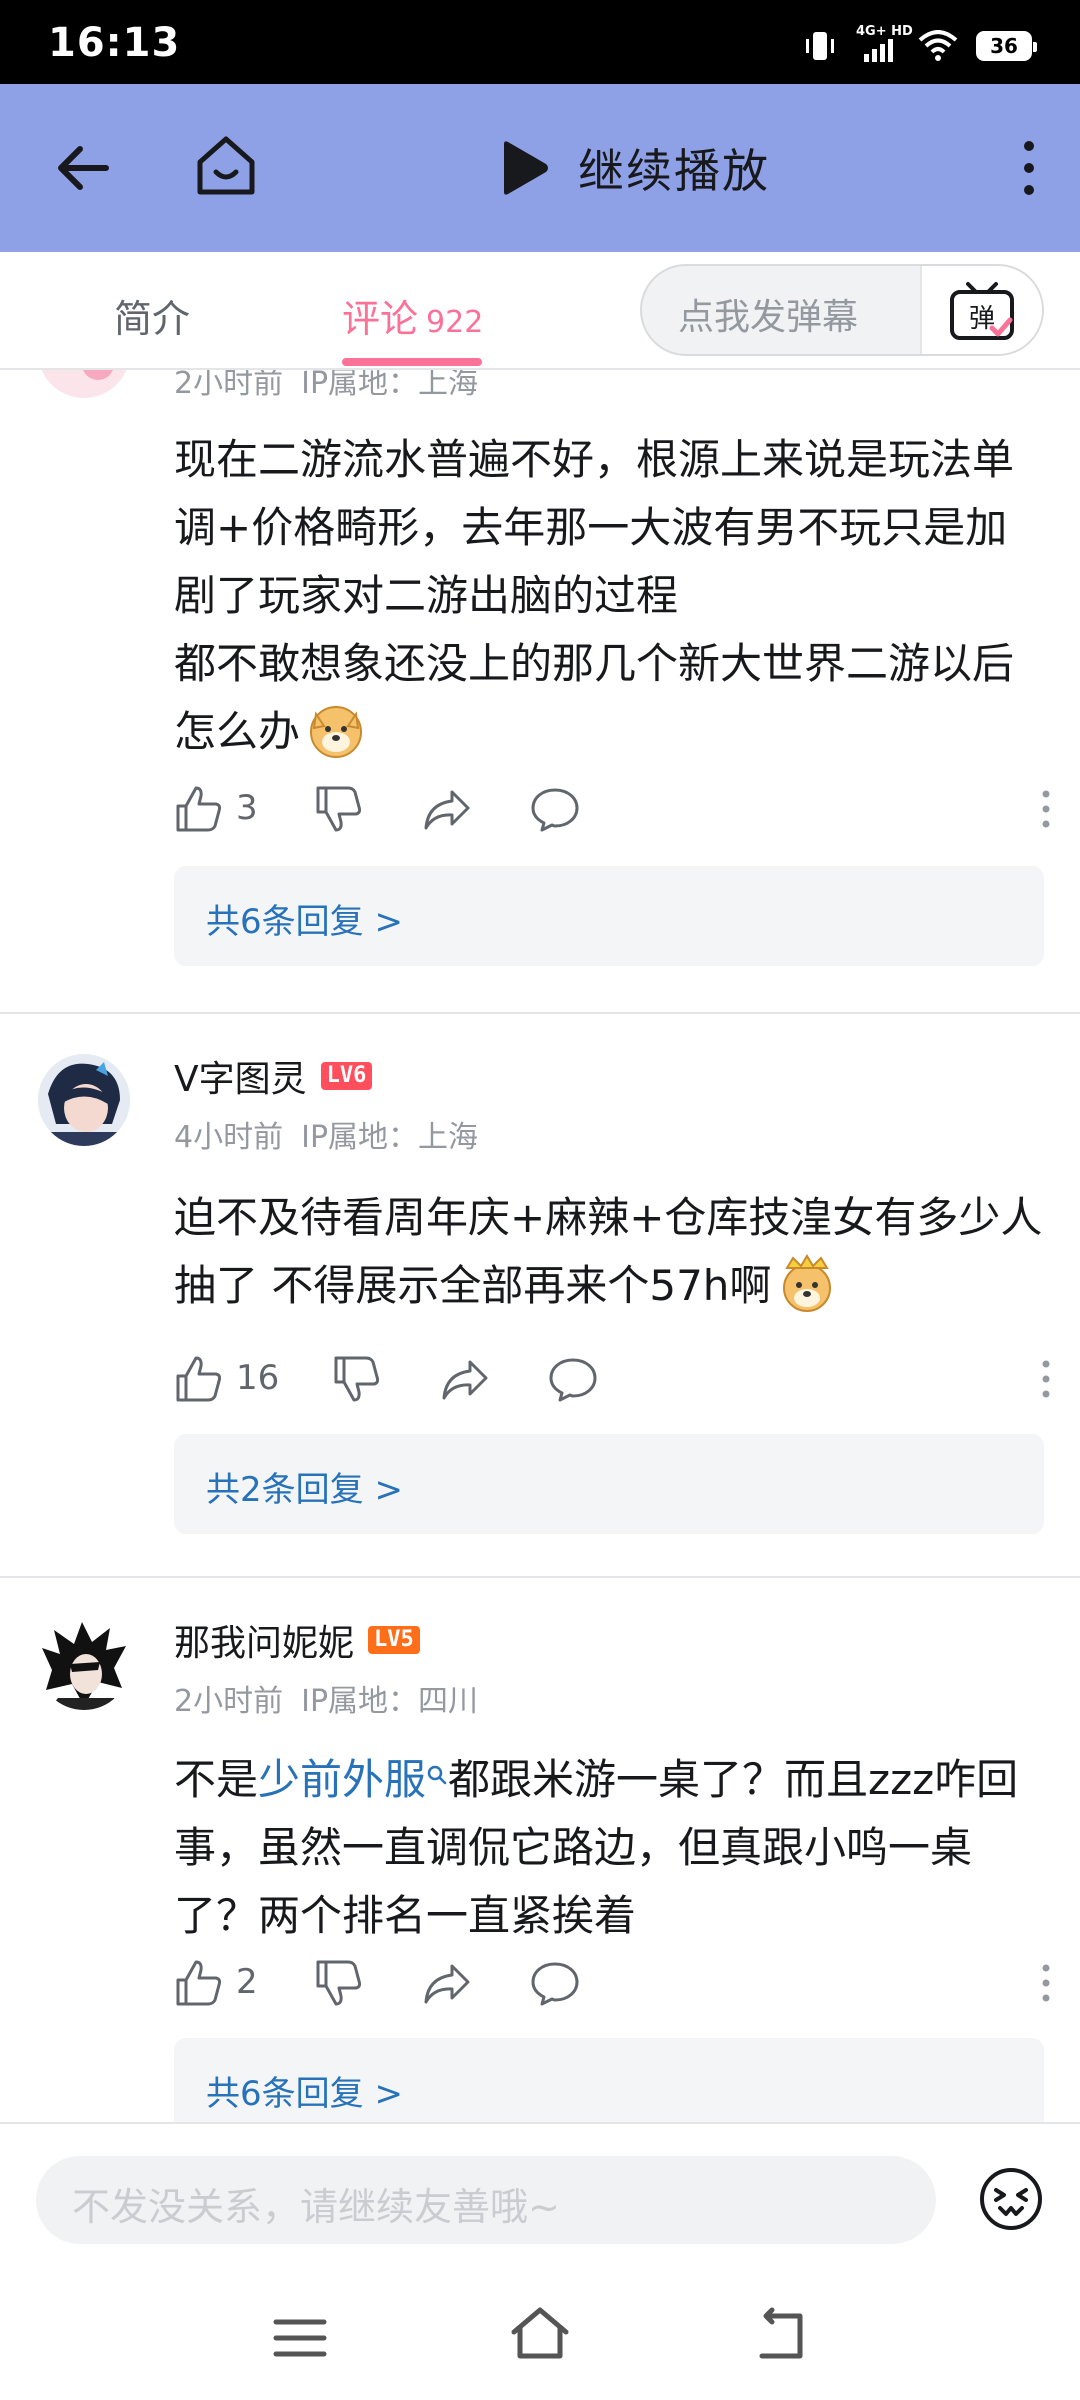  Describe the element at coordinates (780, 2336) in the screenshot. I see `system-back-button` at that location.